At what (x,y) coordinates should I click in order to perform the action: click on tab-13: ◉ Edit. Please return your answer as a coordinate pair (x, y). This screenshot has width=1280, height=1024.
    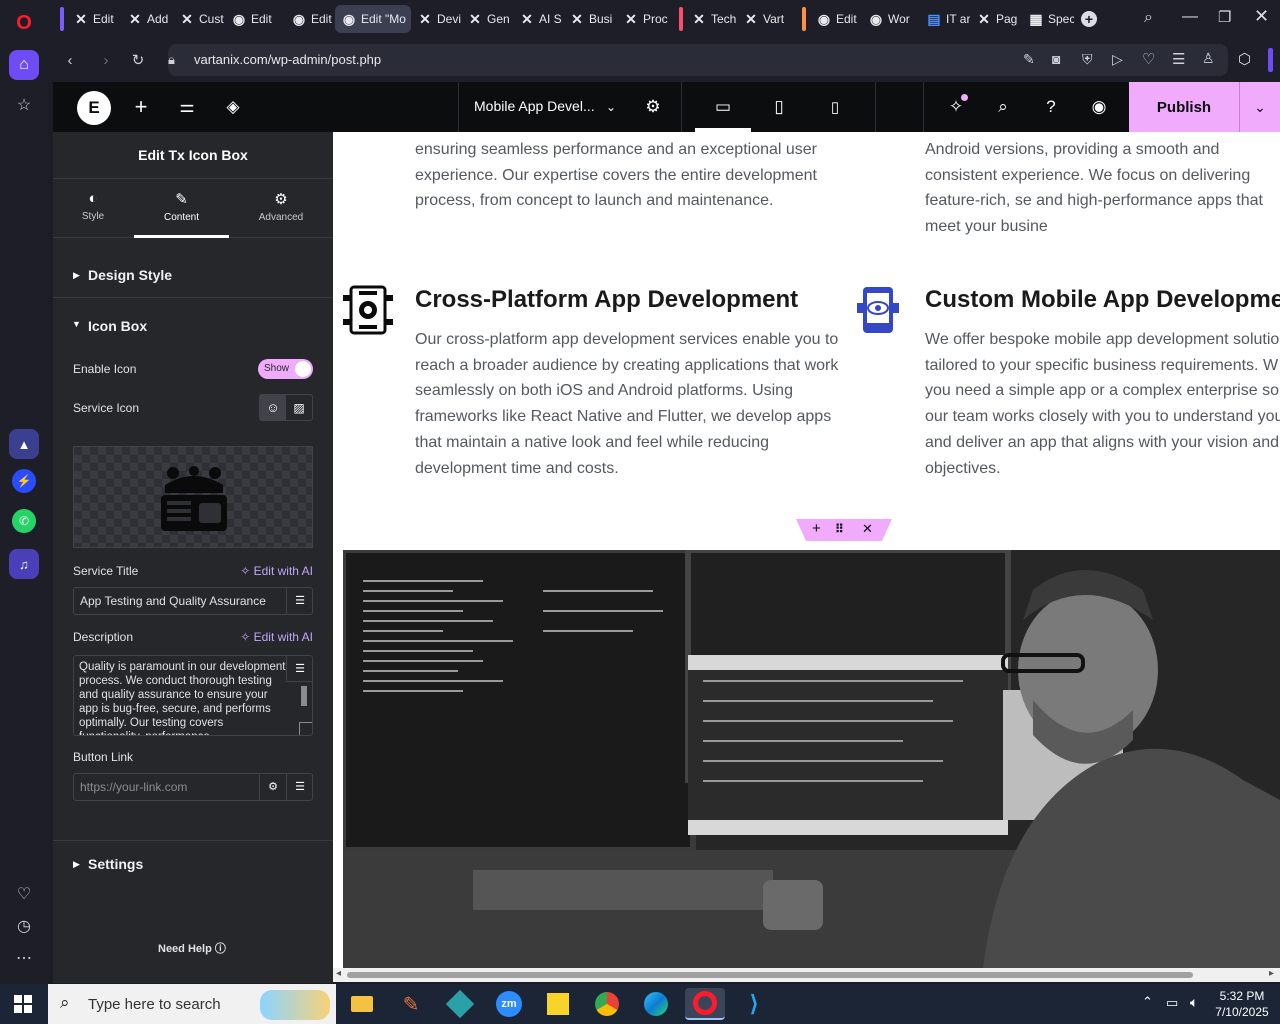
    Looking at the image, I should click on (836, 19).